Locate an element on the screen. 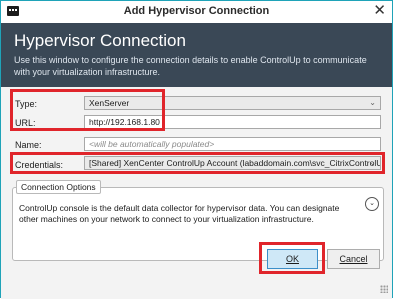 This screenshot has width=395, height=300. title-bar: Add Hypervisor Connection ✕ is located at coordinates (196, 12).